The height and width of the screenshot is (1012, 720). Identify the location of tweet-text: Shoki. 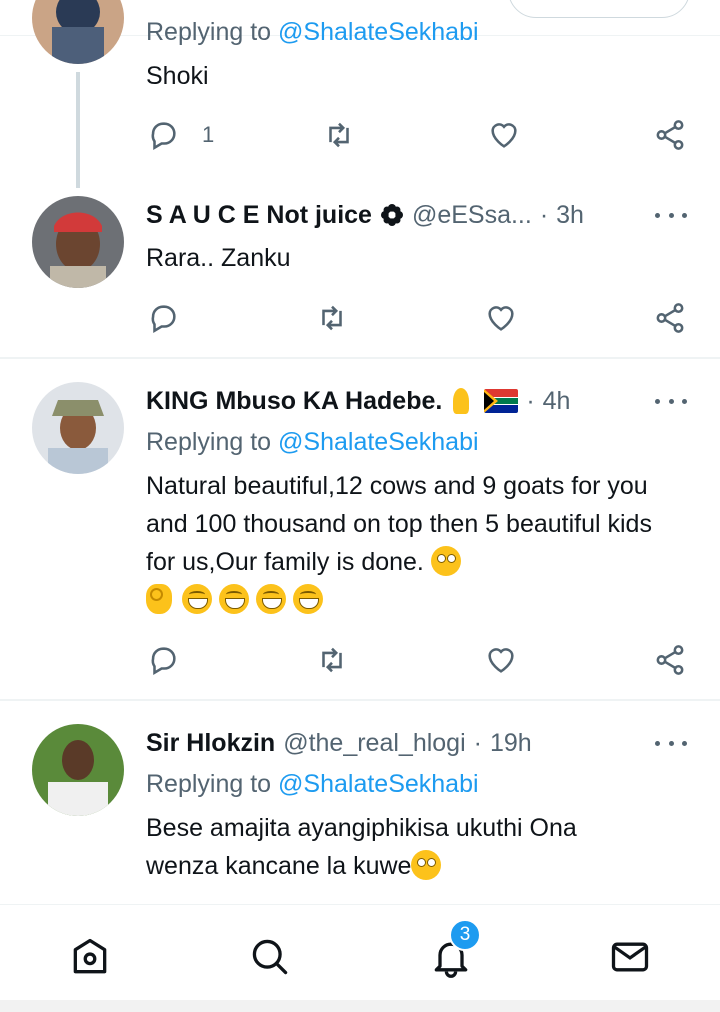
(177, 76).